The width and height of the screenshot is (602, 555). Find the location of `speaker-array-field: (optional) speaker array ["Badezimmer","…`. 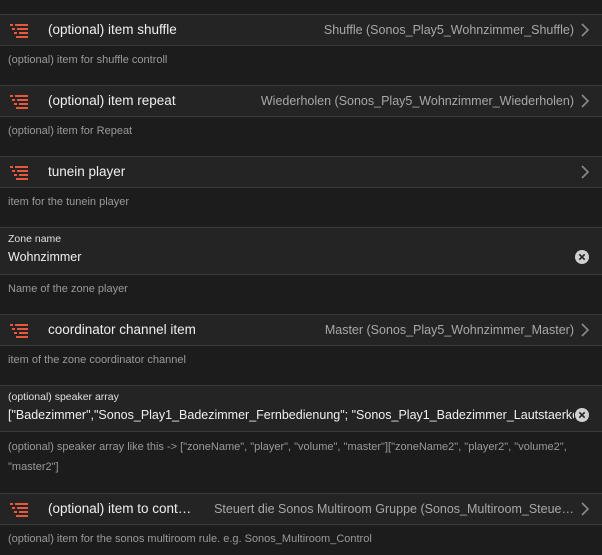

speaker-array-field: (optional) speaker array ["Badezimmer","… is located at coordinates (301, 408).